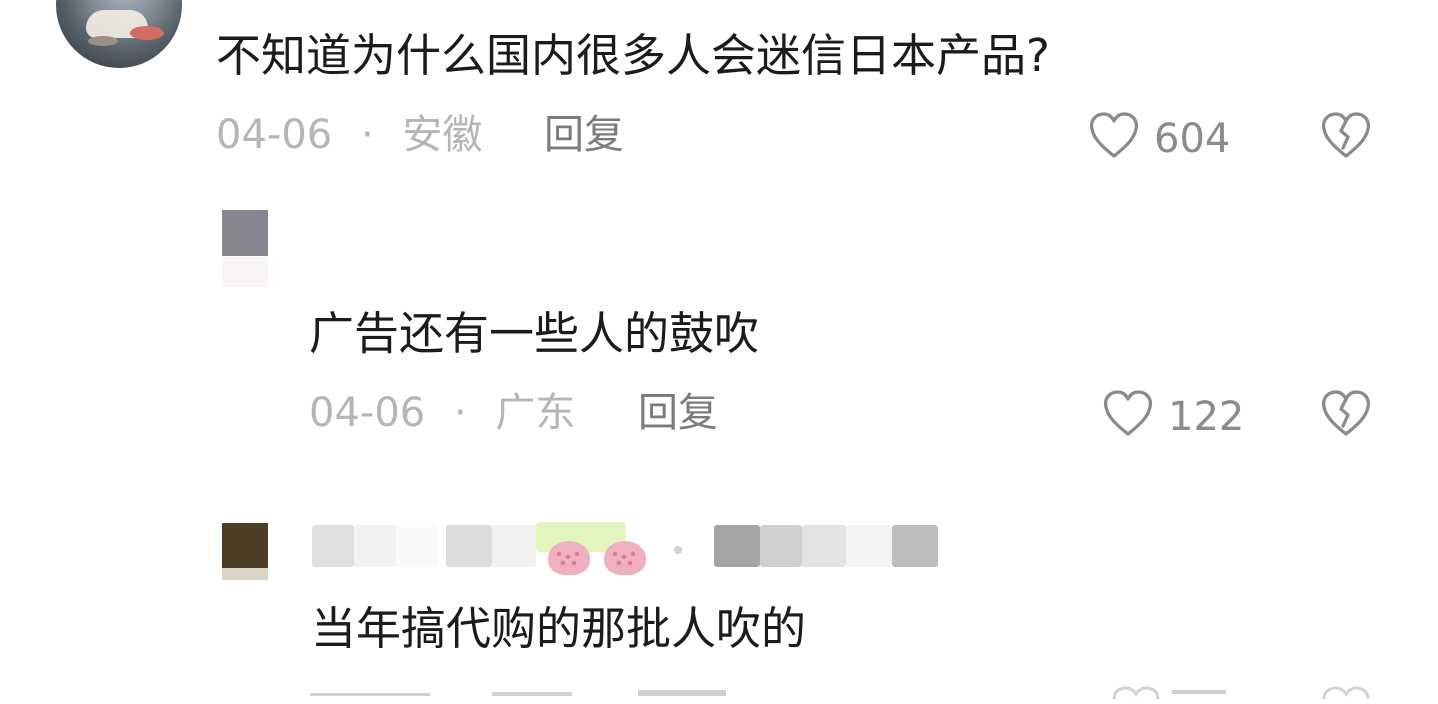  What do you see at coordinates (349, 135) in the screenshot?
I see `comment-meta: 04-06 · 安徽` at bounding box center [349, 135].